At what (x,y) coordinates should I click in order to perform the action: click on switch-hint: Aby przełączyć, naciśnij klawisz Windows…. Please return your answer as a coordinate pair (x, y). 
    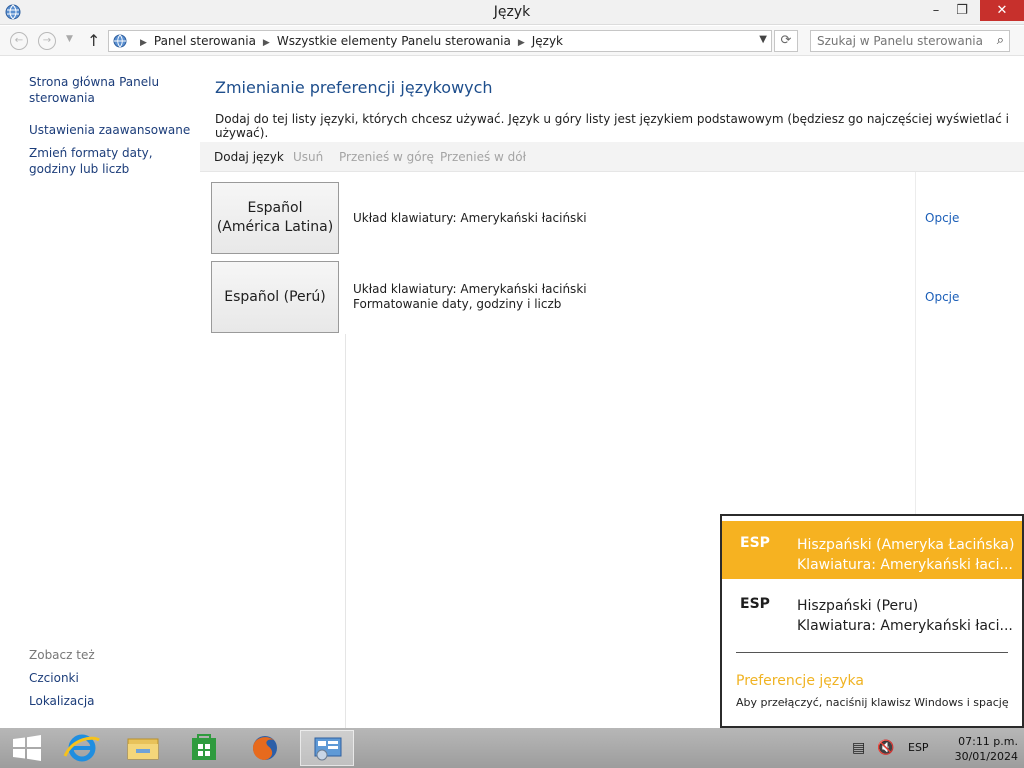
    Looking at the image, I should click on (872, 702).